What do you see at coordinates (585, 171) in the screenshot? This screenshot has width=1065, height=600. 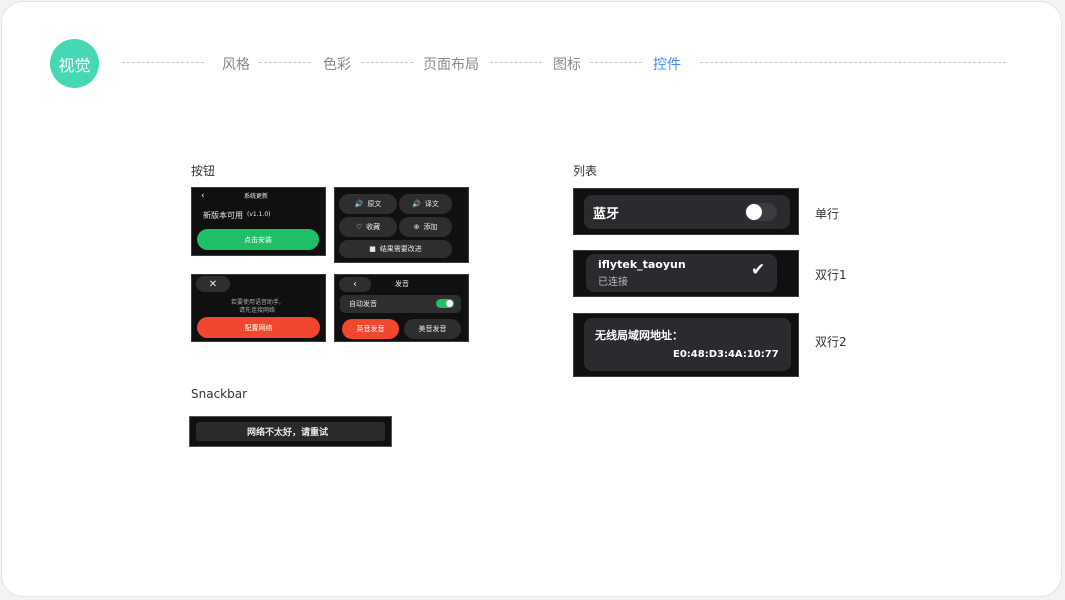 I see `list-section-title: 列表` at bounding box center [585, 171].